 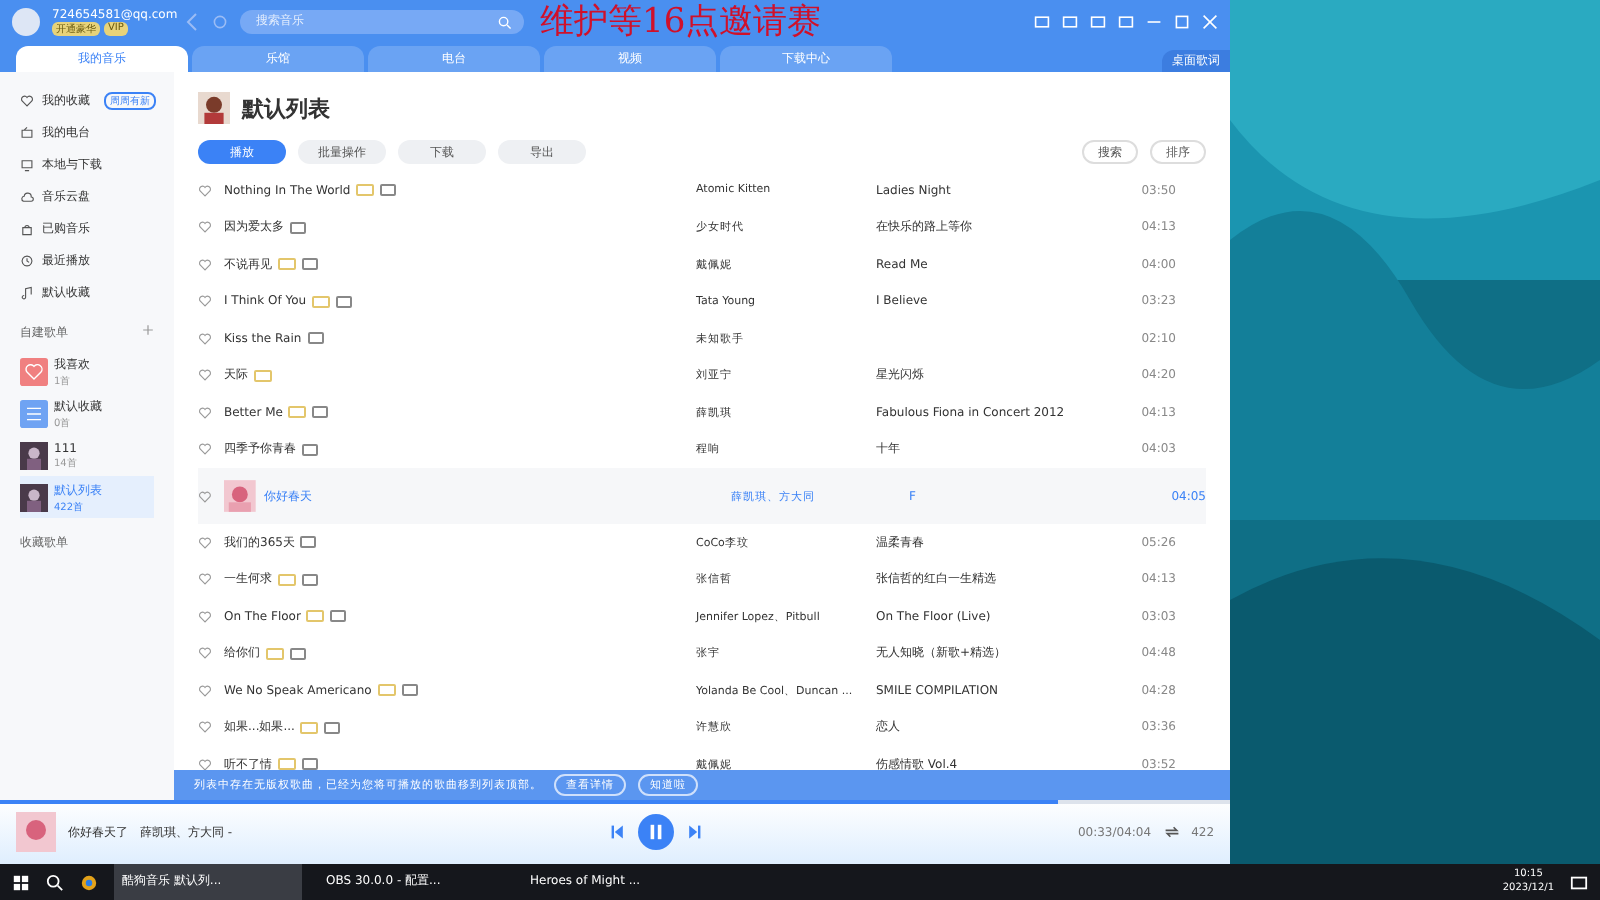 What do you see at coordinates (89, 882) in the screenshot?
I see `browser-icon` at bounding box center [89, 882].